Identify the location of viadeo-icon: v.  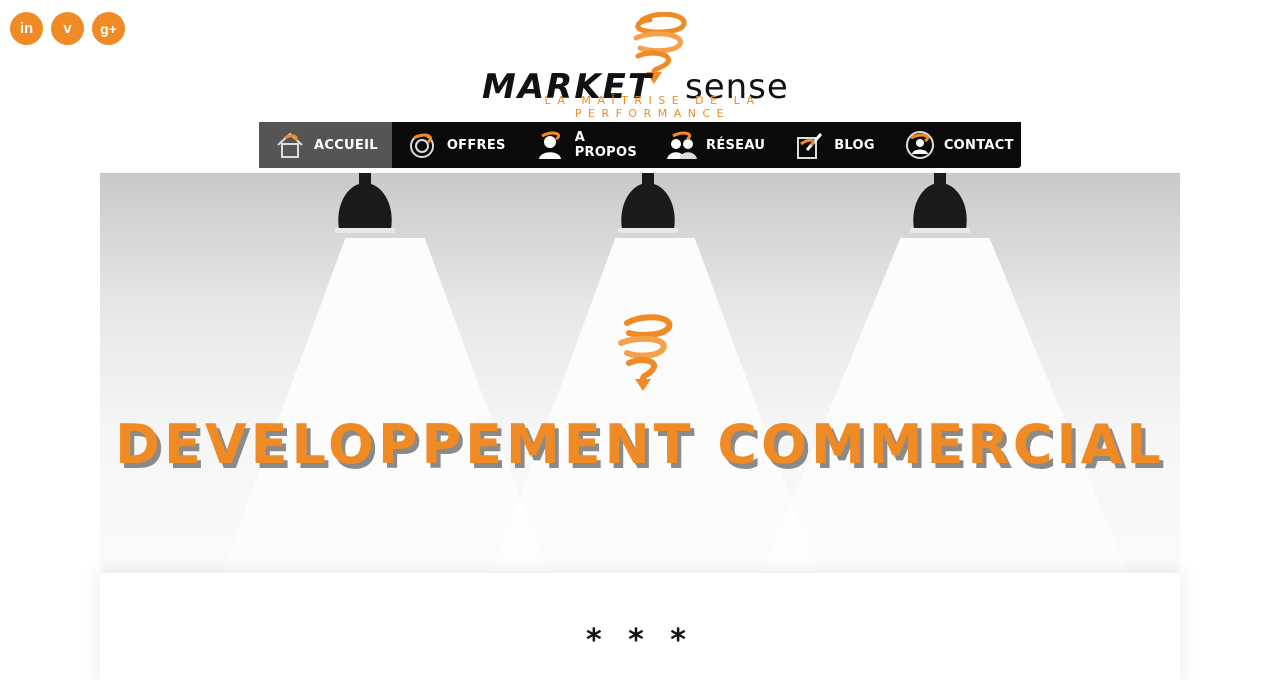
(67, 28).